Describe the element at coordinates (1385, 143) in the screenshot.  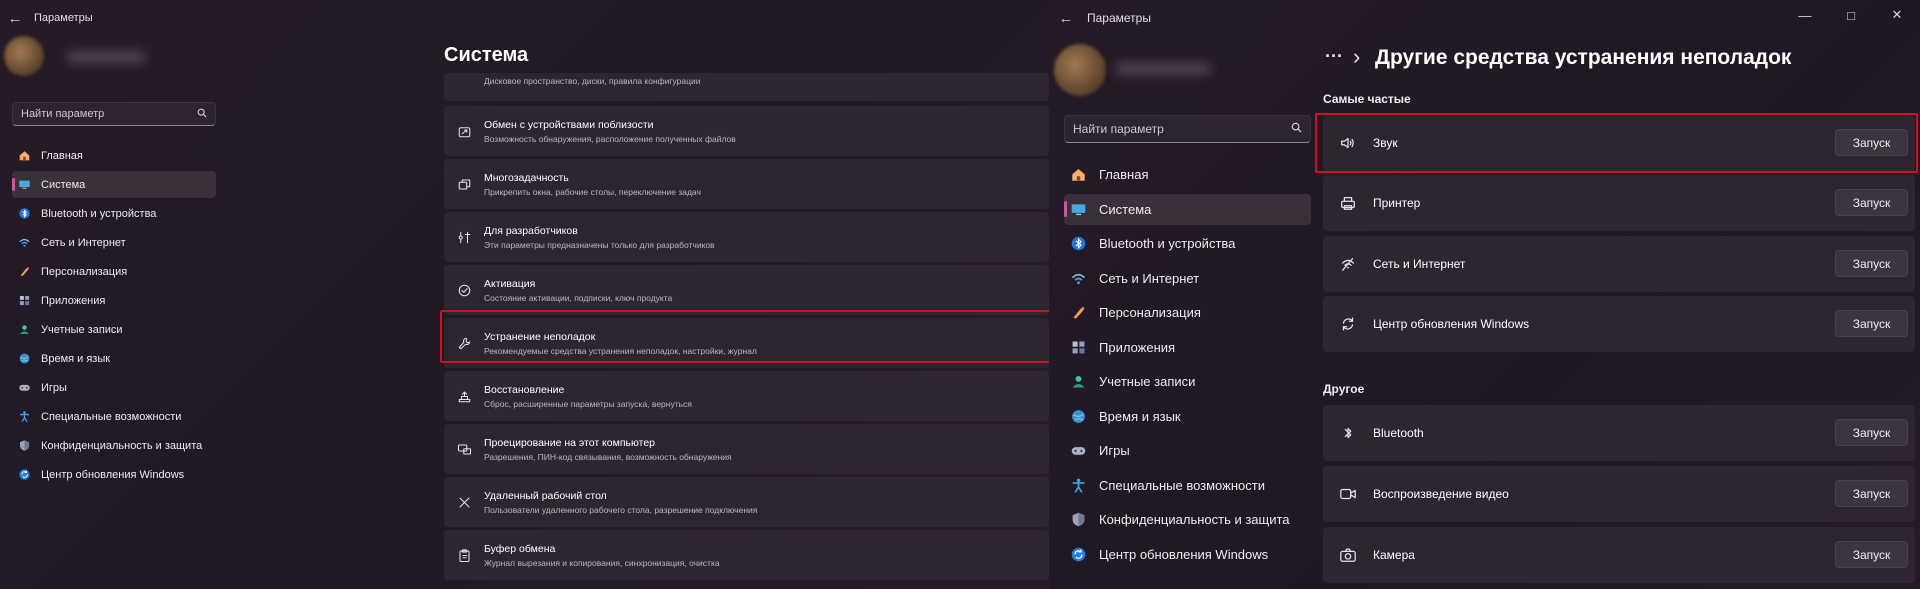
I see `troubleshooter-title: Звук` at that location.